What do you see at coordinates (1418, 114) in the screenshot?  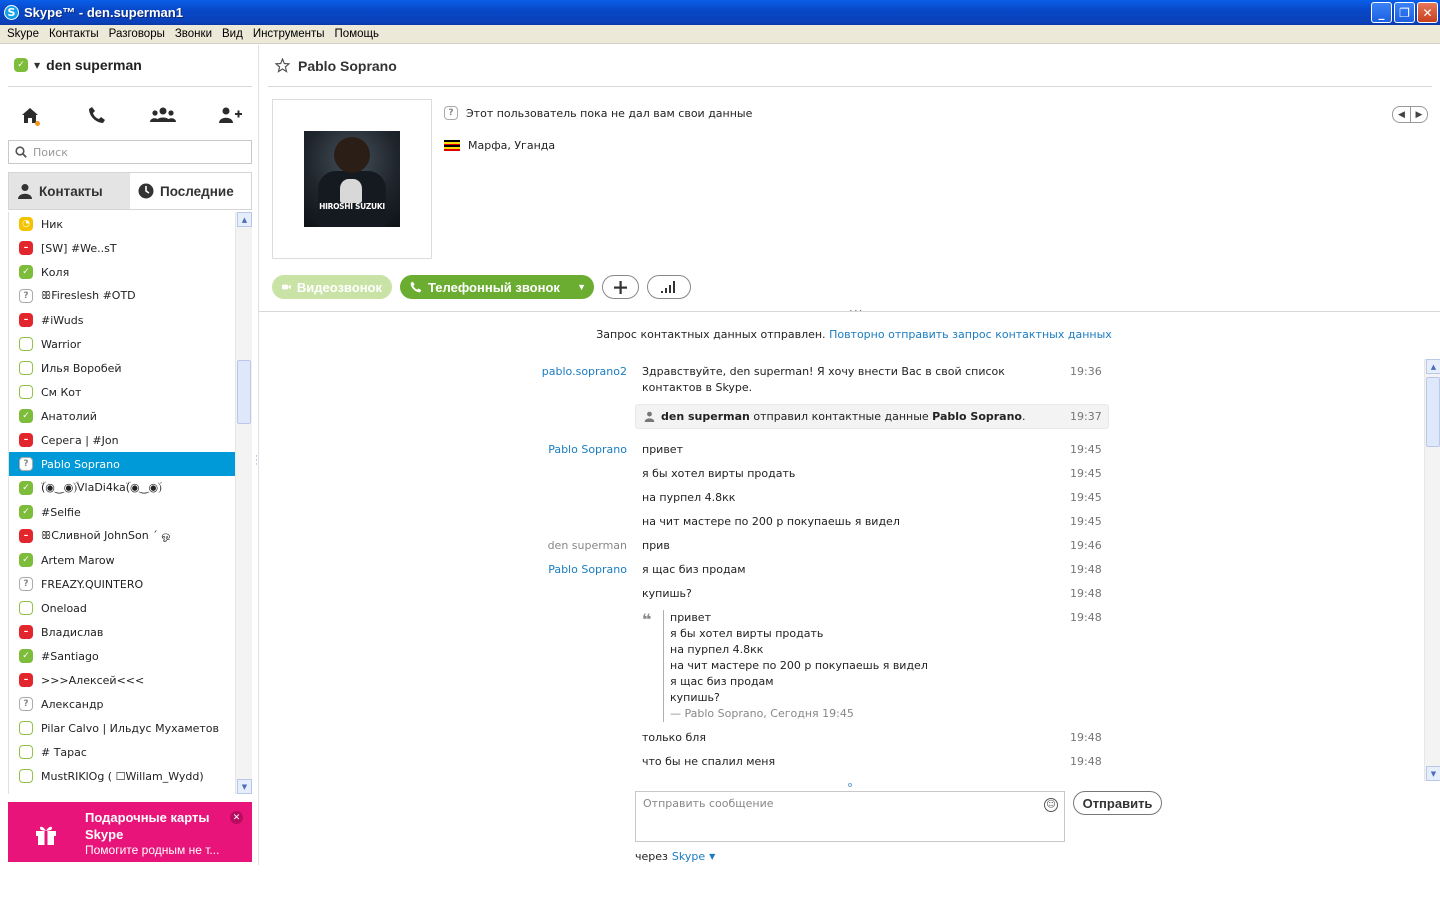 I see `chevron-right-icon: ▶` at bounding box center [1418, 114].